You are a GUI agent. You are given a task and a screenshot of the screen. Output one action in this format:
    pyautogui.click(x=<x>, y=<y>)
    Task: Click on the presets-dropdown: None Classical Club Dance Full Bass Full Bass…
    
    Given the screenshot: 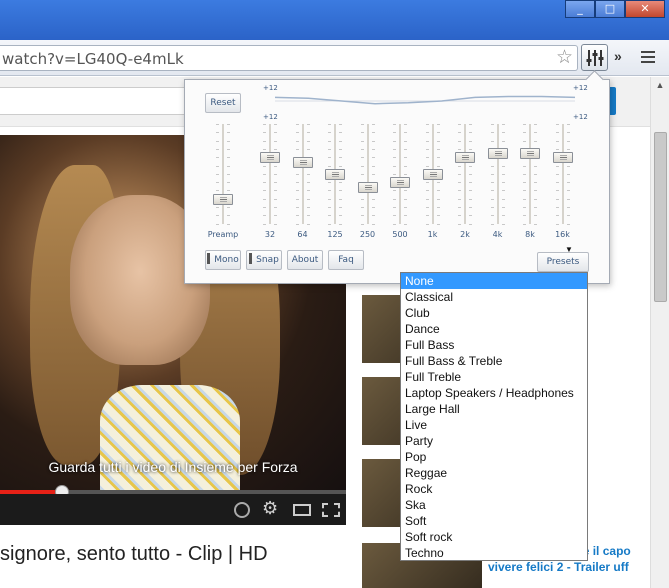 What is the action you would take?
    pyautogui.click(x=494, y=416)
    